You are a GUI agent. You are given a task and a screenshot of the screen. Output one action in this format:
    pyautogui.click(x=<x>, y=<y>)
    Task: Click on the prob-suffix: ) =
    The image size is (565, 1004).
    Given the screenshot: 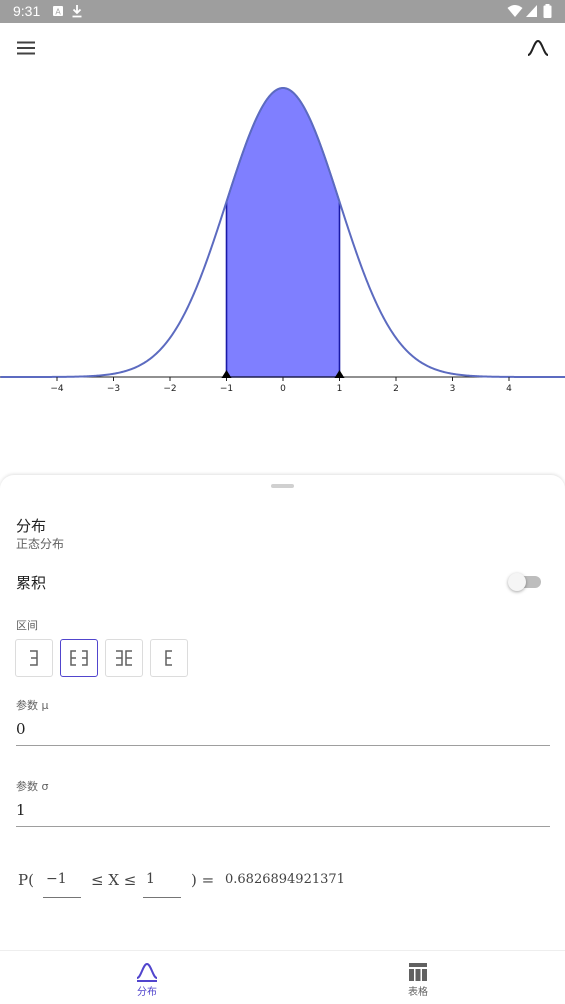 What is the action you would take?
    pyautogui.click(x=203, y=880)
    